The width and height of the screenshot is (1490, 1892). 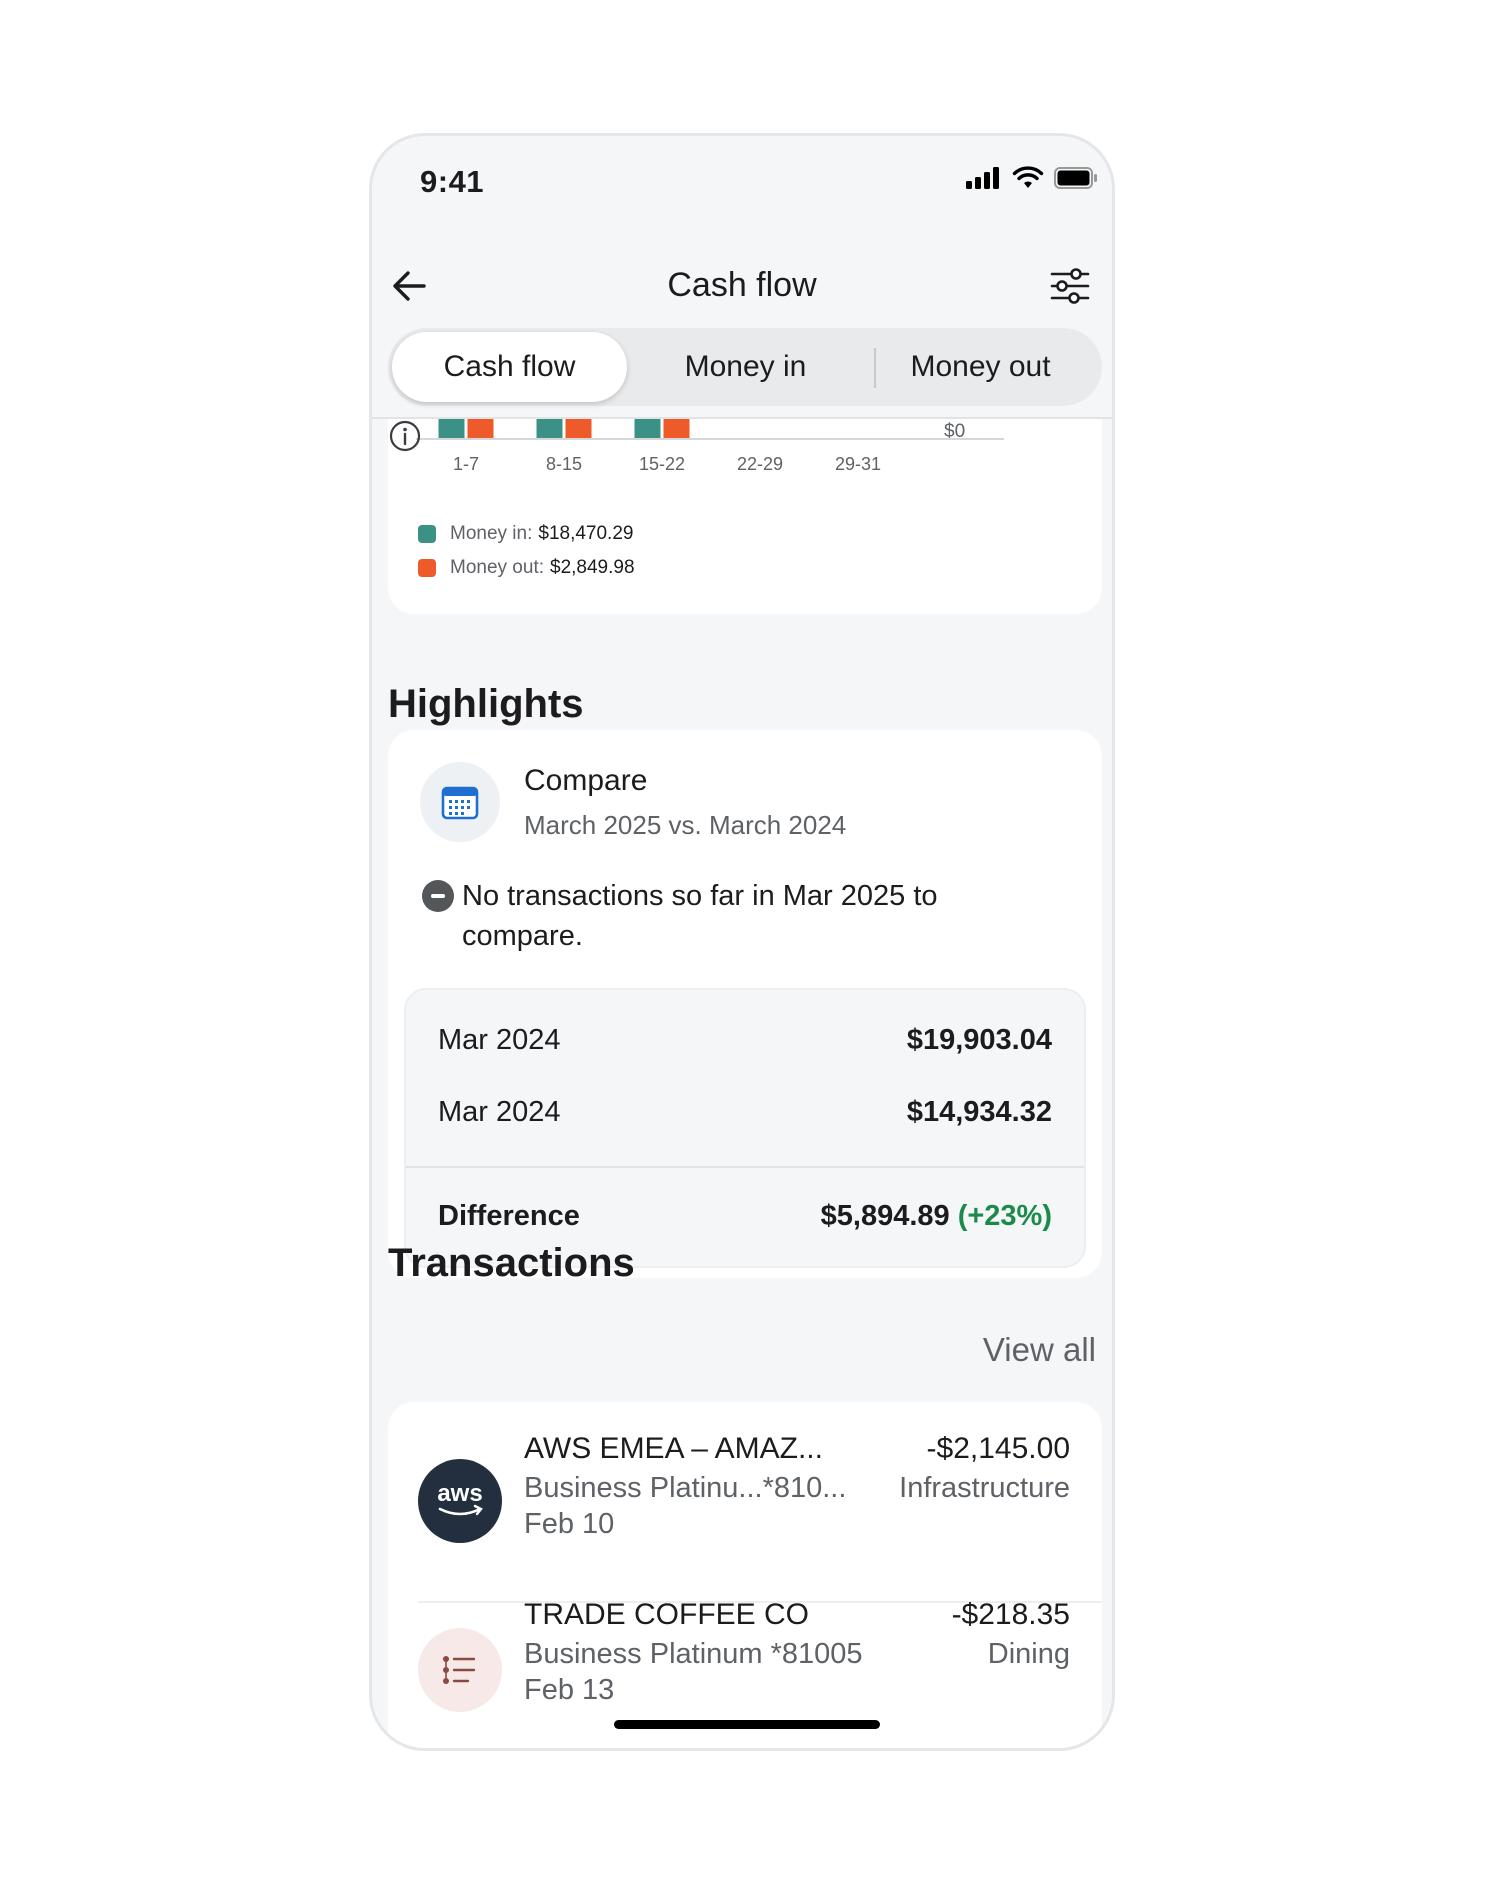 What do you see at coordinates (742, 181) in the screenshot?
I see `status-bar: 9:41` at bounding box center [742, 181].